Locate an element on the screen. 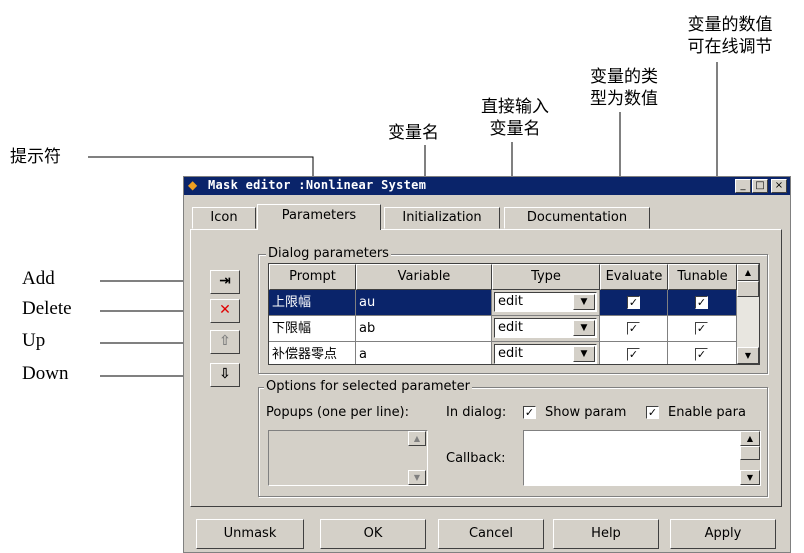  tab-initialization: Initialization is located at coordinates (442, 218).